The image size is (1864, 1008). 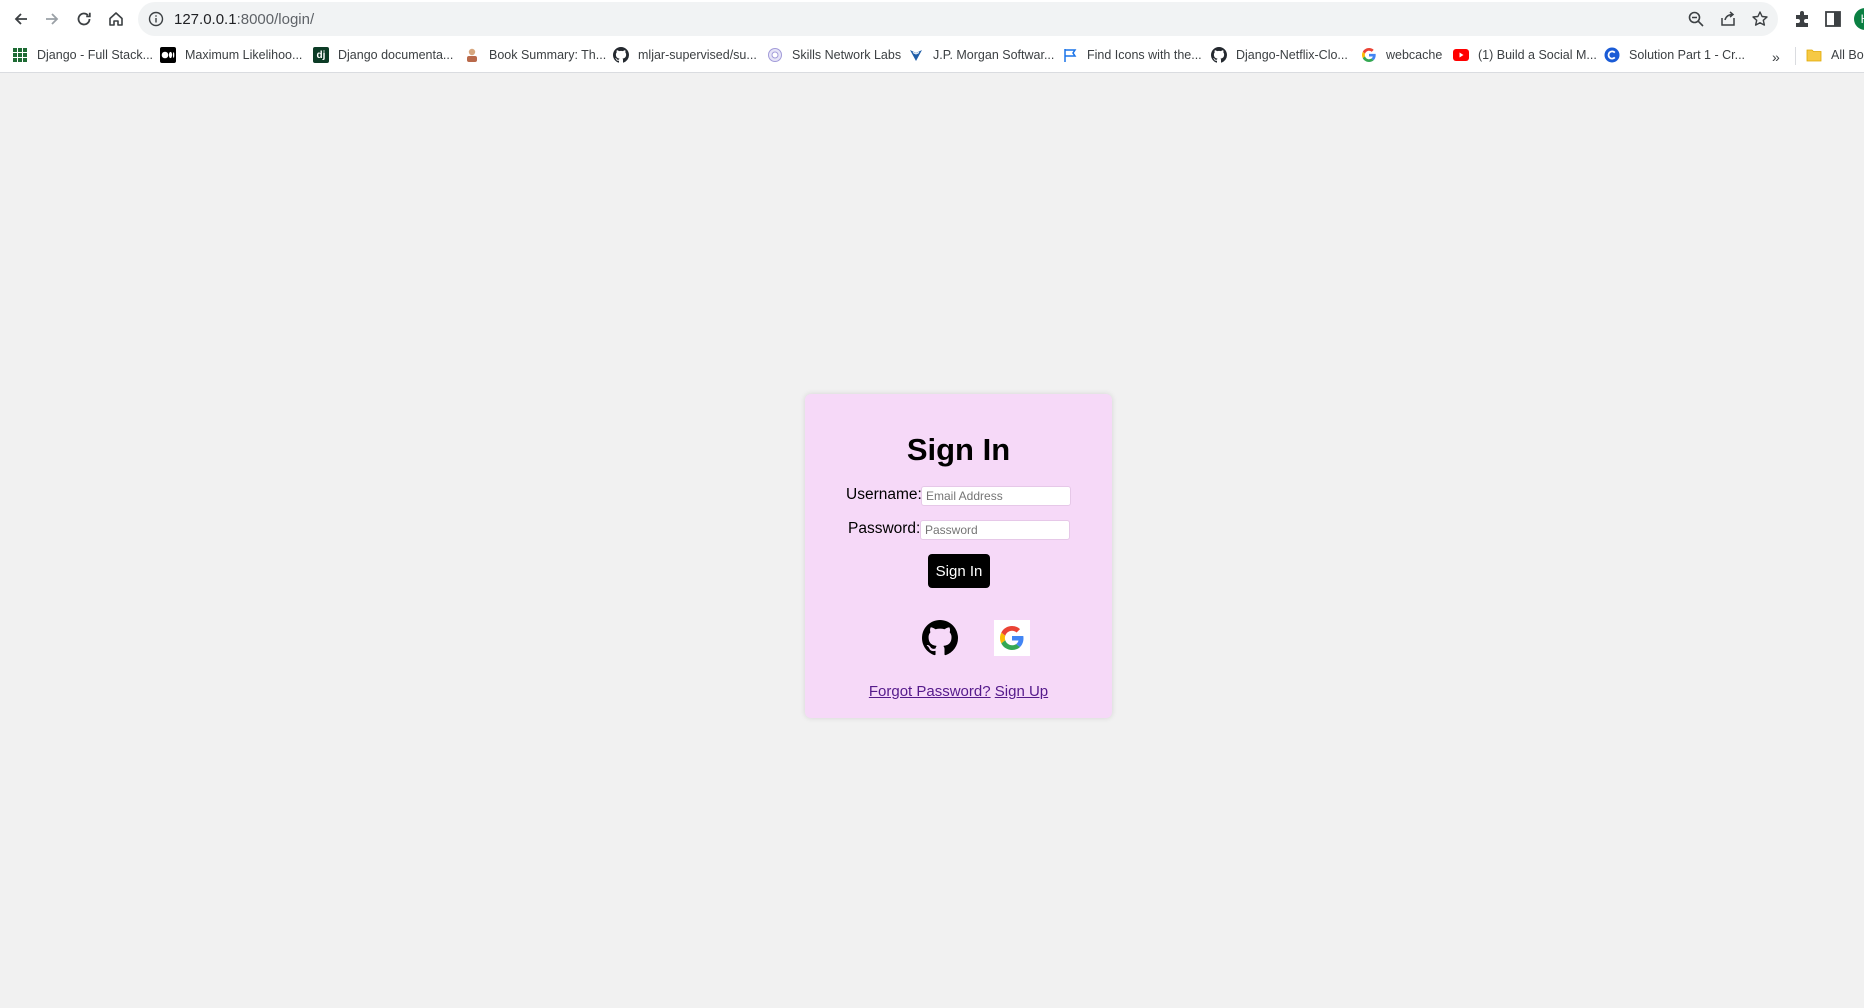 What do you see at coordinates (1814, 55) in the screenshot?
I see `folder-icon` at bounding box center [1814, 55].